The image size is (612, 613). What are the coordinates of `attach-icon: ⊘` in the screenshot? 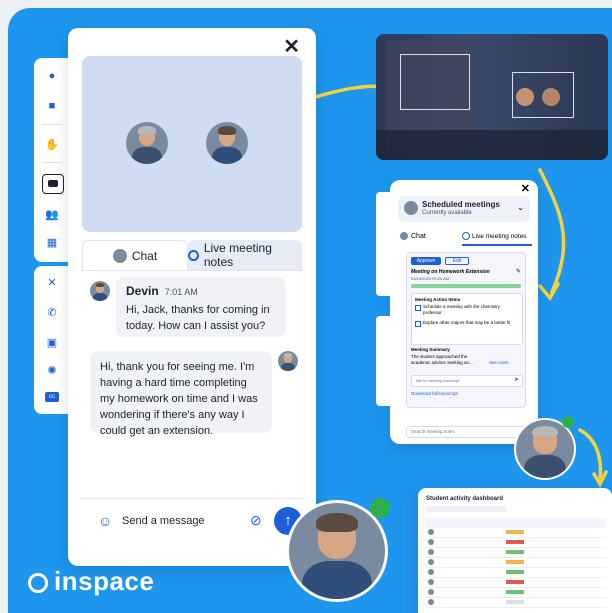 It's located at (256, 520).